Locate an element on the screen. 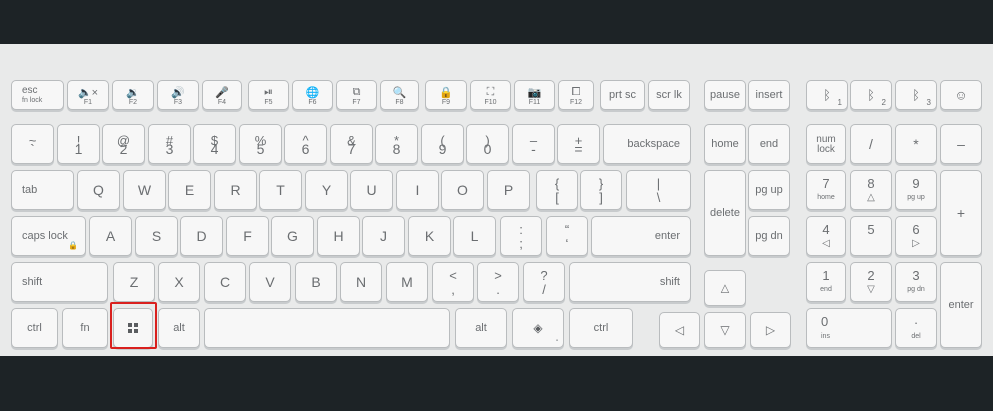  numpad-4-key: 4 ◁ is located at coordinates (826, 236).